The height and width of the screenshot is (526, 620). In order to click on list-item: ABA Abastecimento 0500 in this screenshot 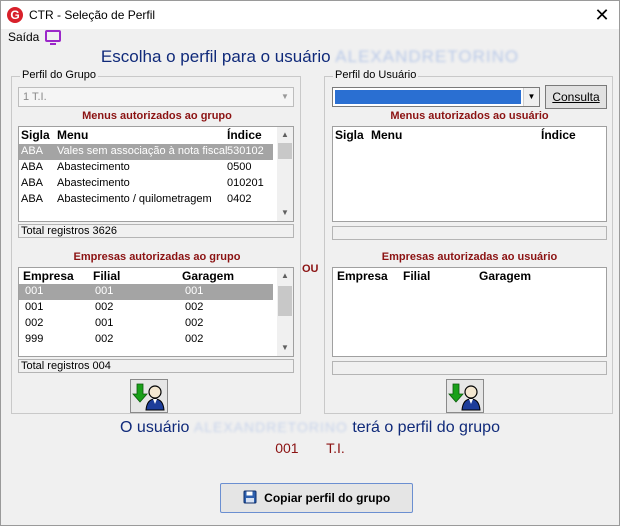, I will do `click(146, 168)`.